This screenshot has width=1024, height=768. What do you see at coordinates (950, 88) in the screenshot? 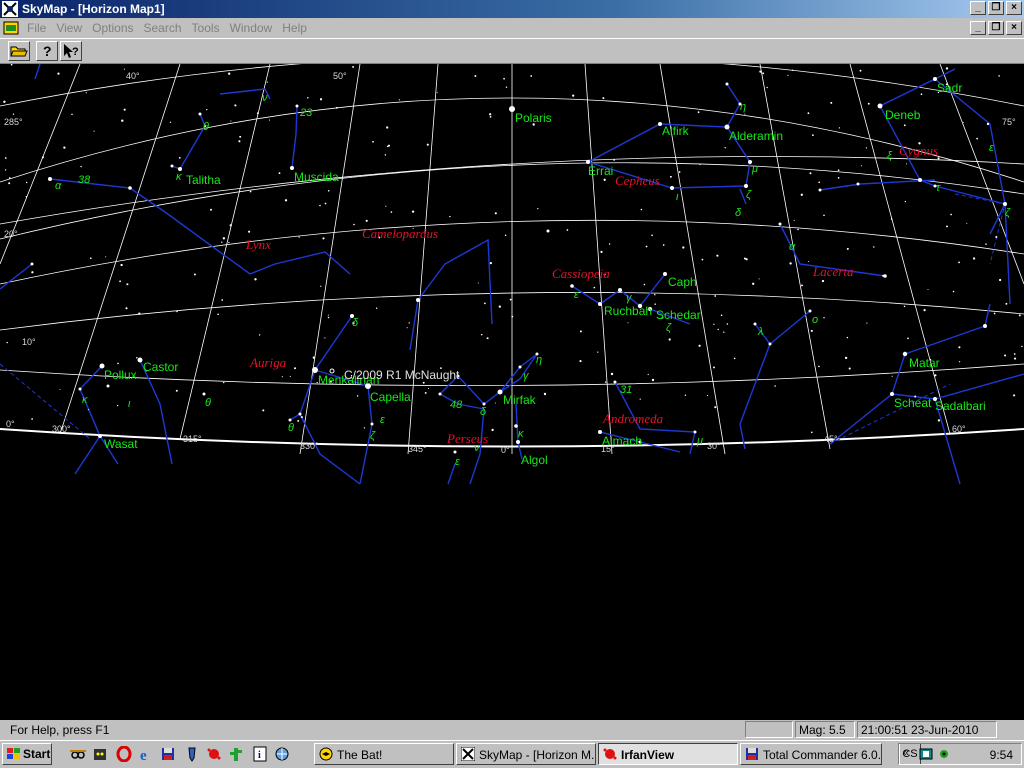
I see `label-sadr: Sadr` at bounding box center [950, 88].